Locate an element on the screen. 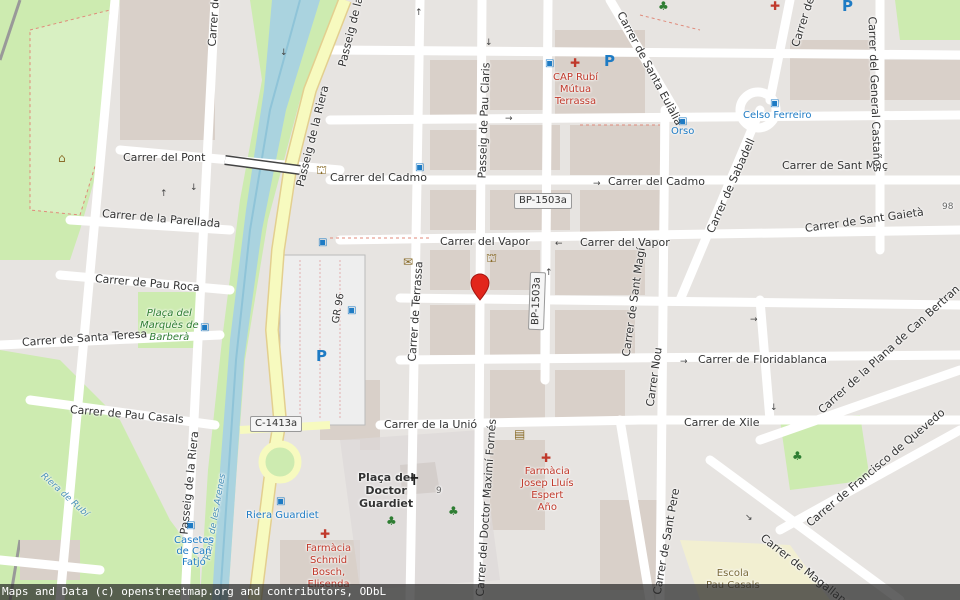  place-label: Plaça del Doctor Guardiet is located at coordinates (386, 490).